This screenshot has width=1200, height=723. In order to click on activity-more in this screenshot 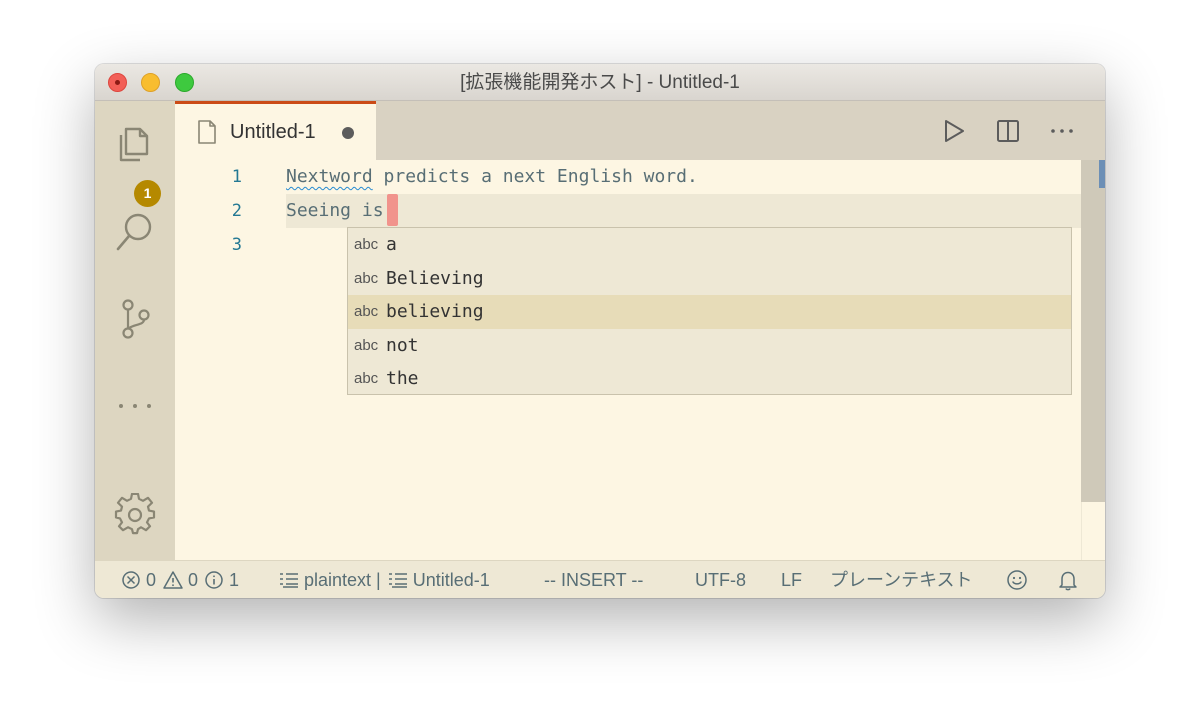, I will do `click(135, 406)`.